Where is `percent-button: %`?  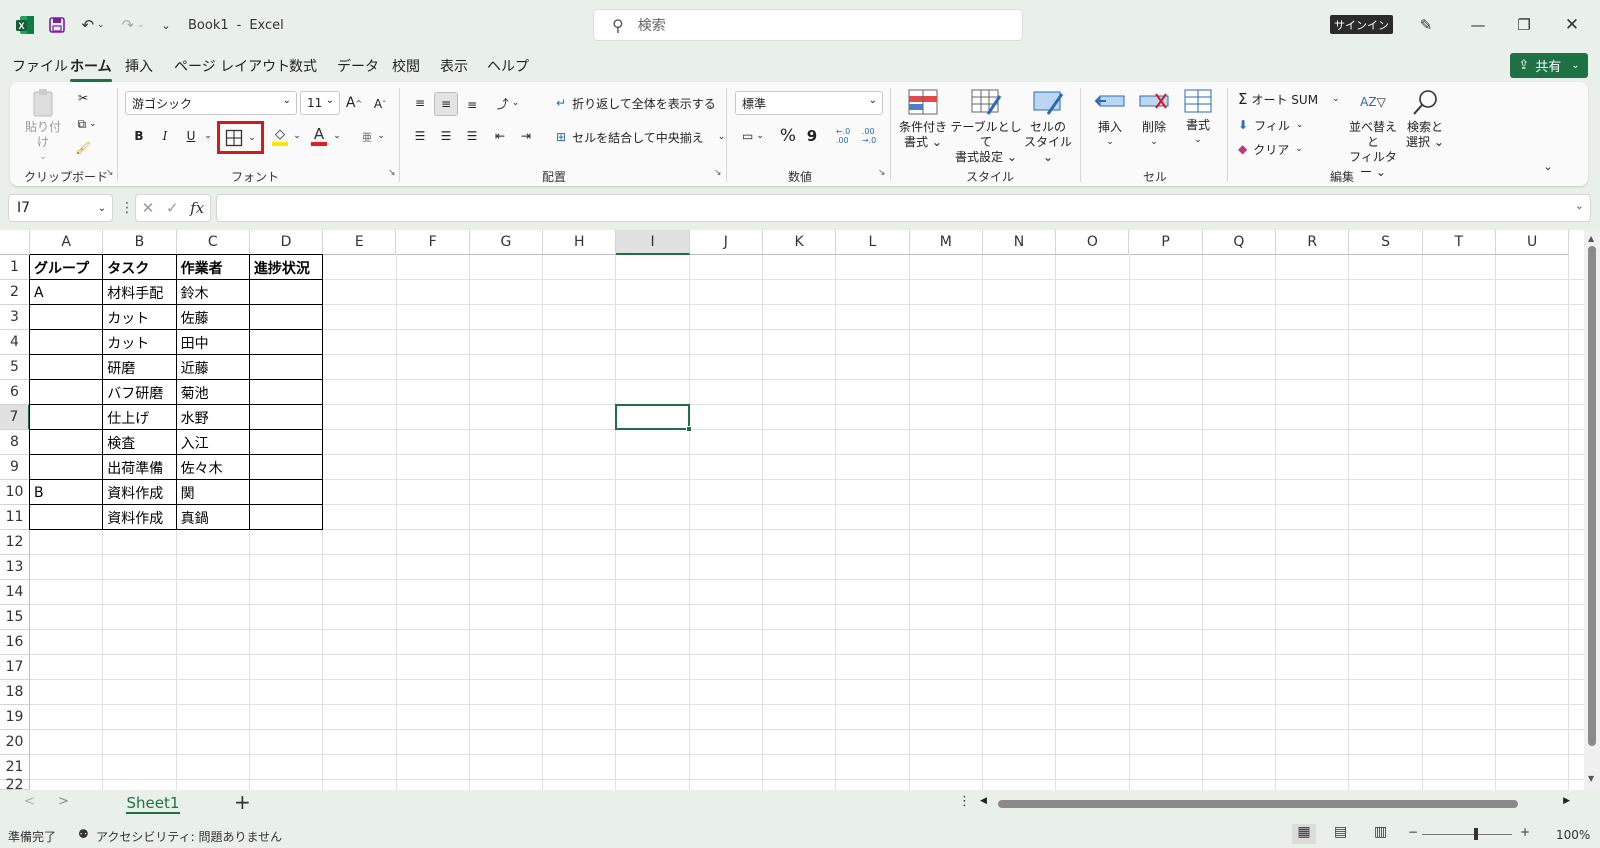 percent-button: % is located at coordinates (788, 136).